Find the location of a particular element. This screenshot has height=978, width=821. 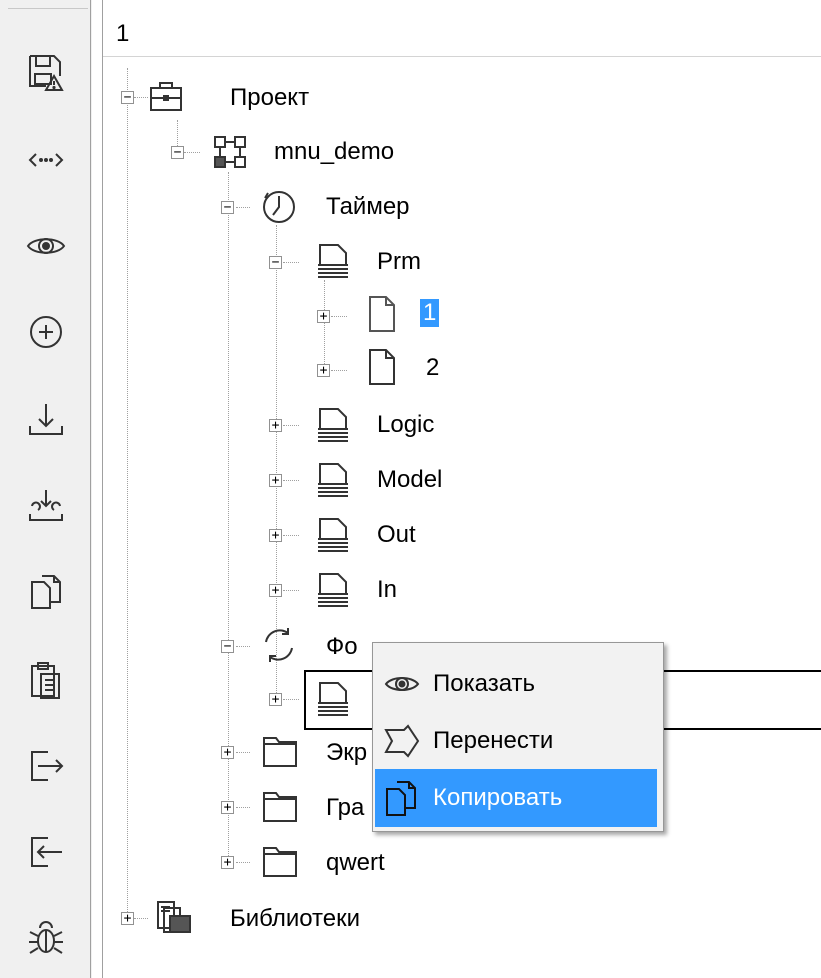

clock-icon is located at coordinates (279, 207).